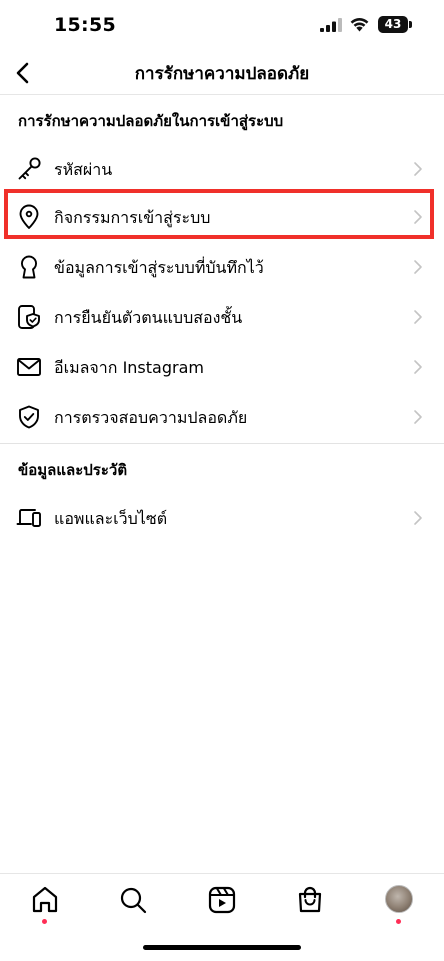 This screenshot has height=961, width=444. I want to click on shield-check-icon, so click(29, 417).